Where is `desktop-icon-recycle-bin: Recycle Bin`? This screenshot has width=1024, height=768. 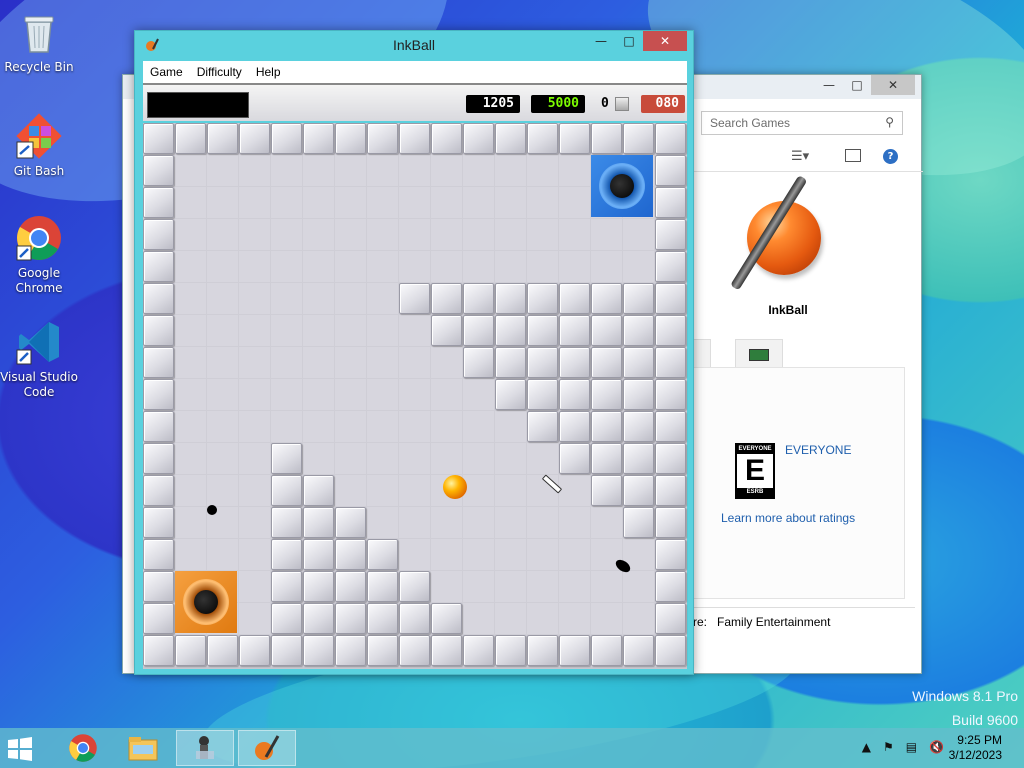 desktop-icon-recycle-bin: Recycle Bin is located at coordinates (39, 41).